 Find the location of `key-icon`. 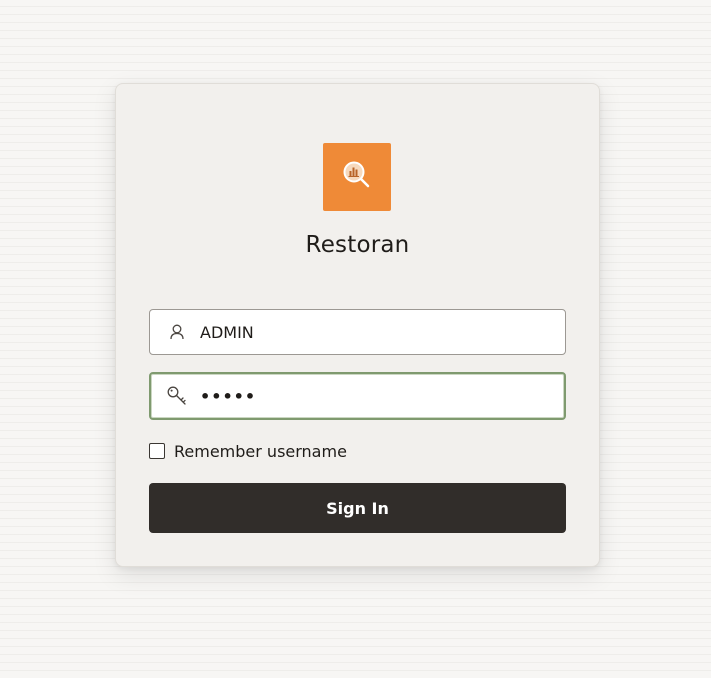

key-icon is located at coordinates (177, 396).